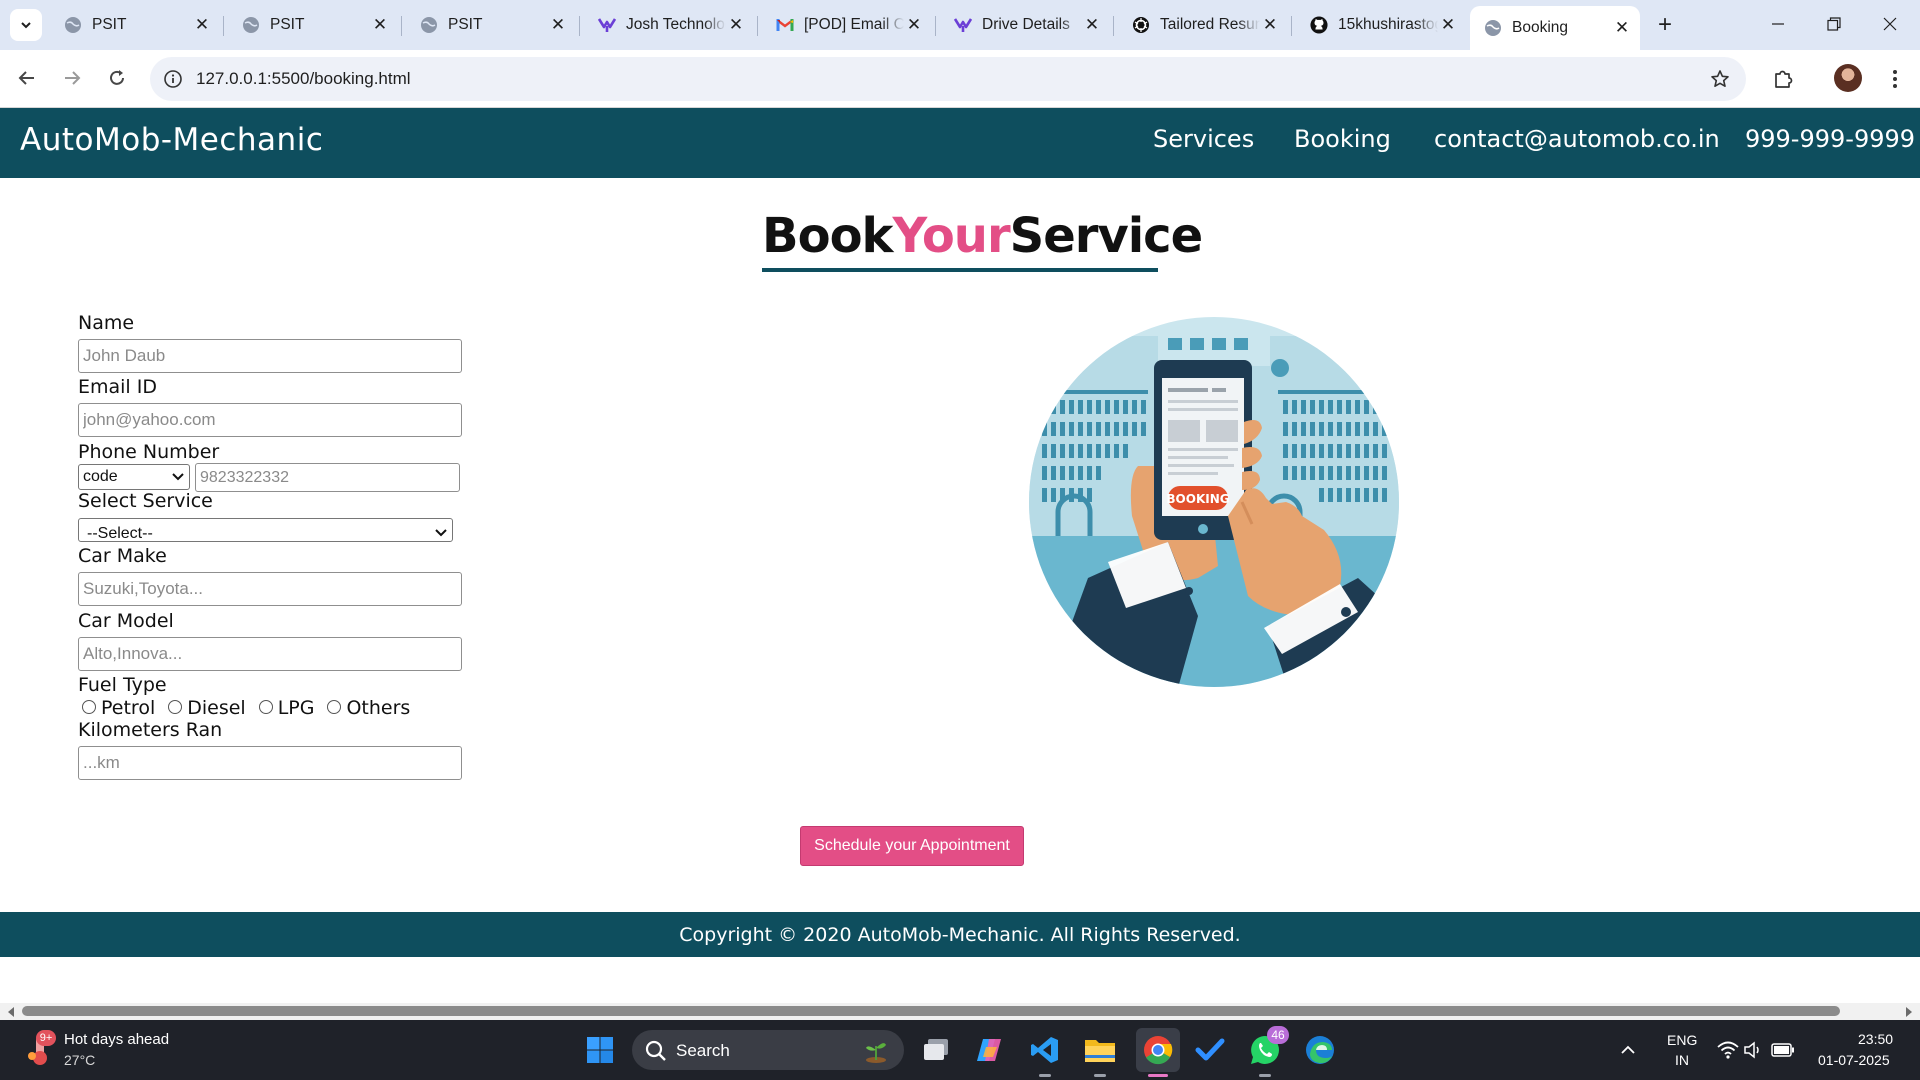 The image size is (1920, 1080). Describe the element at coordinates (116, 1039) in the screenshot. I see `weather-title: Hot days ahead` at that location.